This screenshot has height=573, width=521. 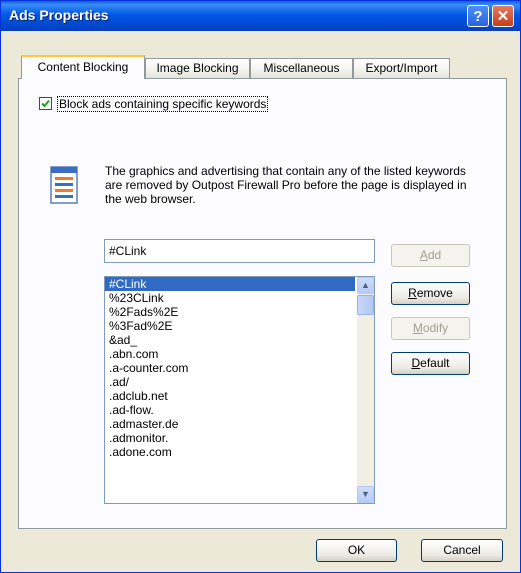 I want to click on check-icon, so click(x=45, y=103).